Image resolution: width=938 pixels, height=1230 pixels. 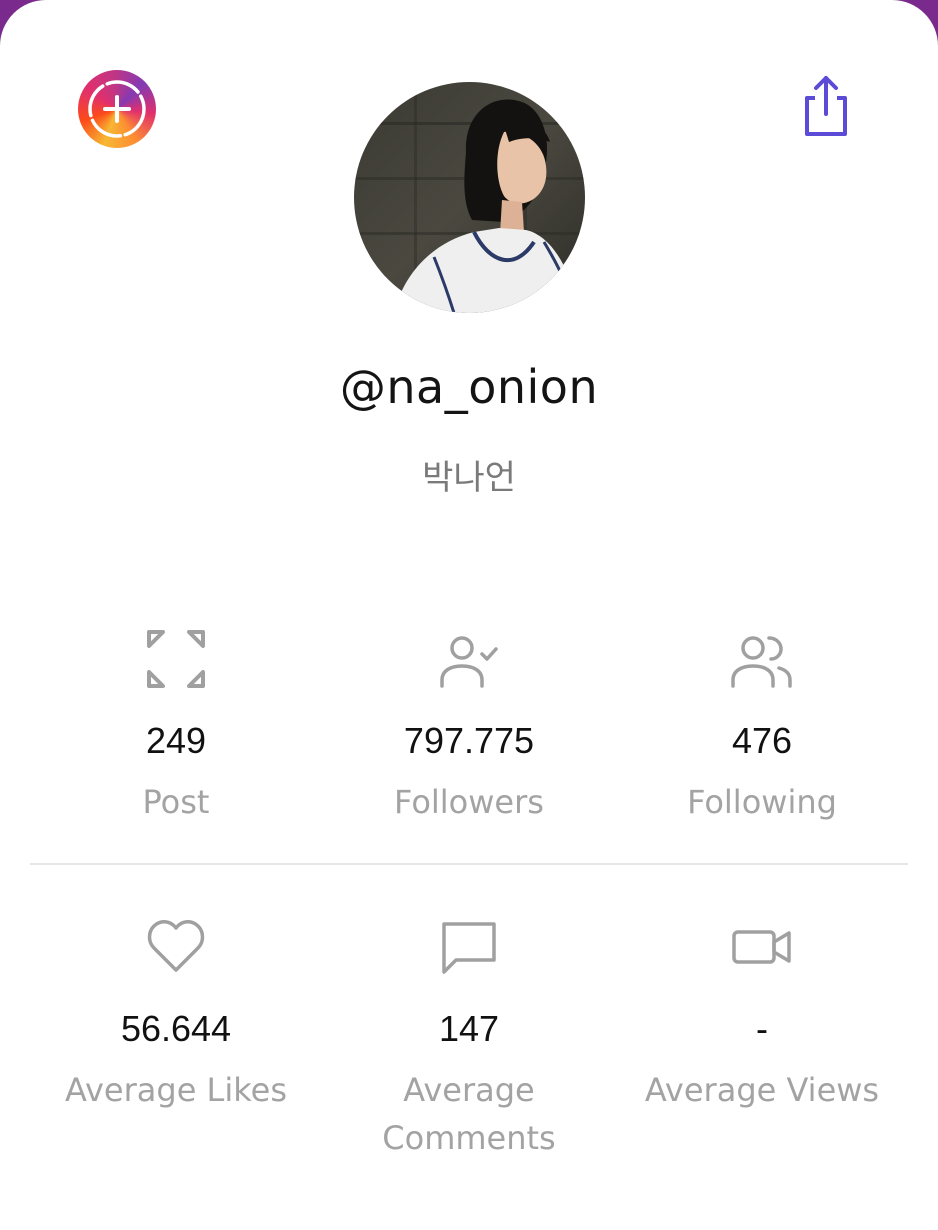 I want to click on heart-icon, so click(x=176, y=946).